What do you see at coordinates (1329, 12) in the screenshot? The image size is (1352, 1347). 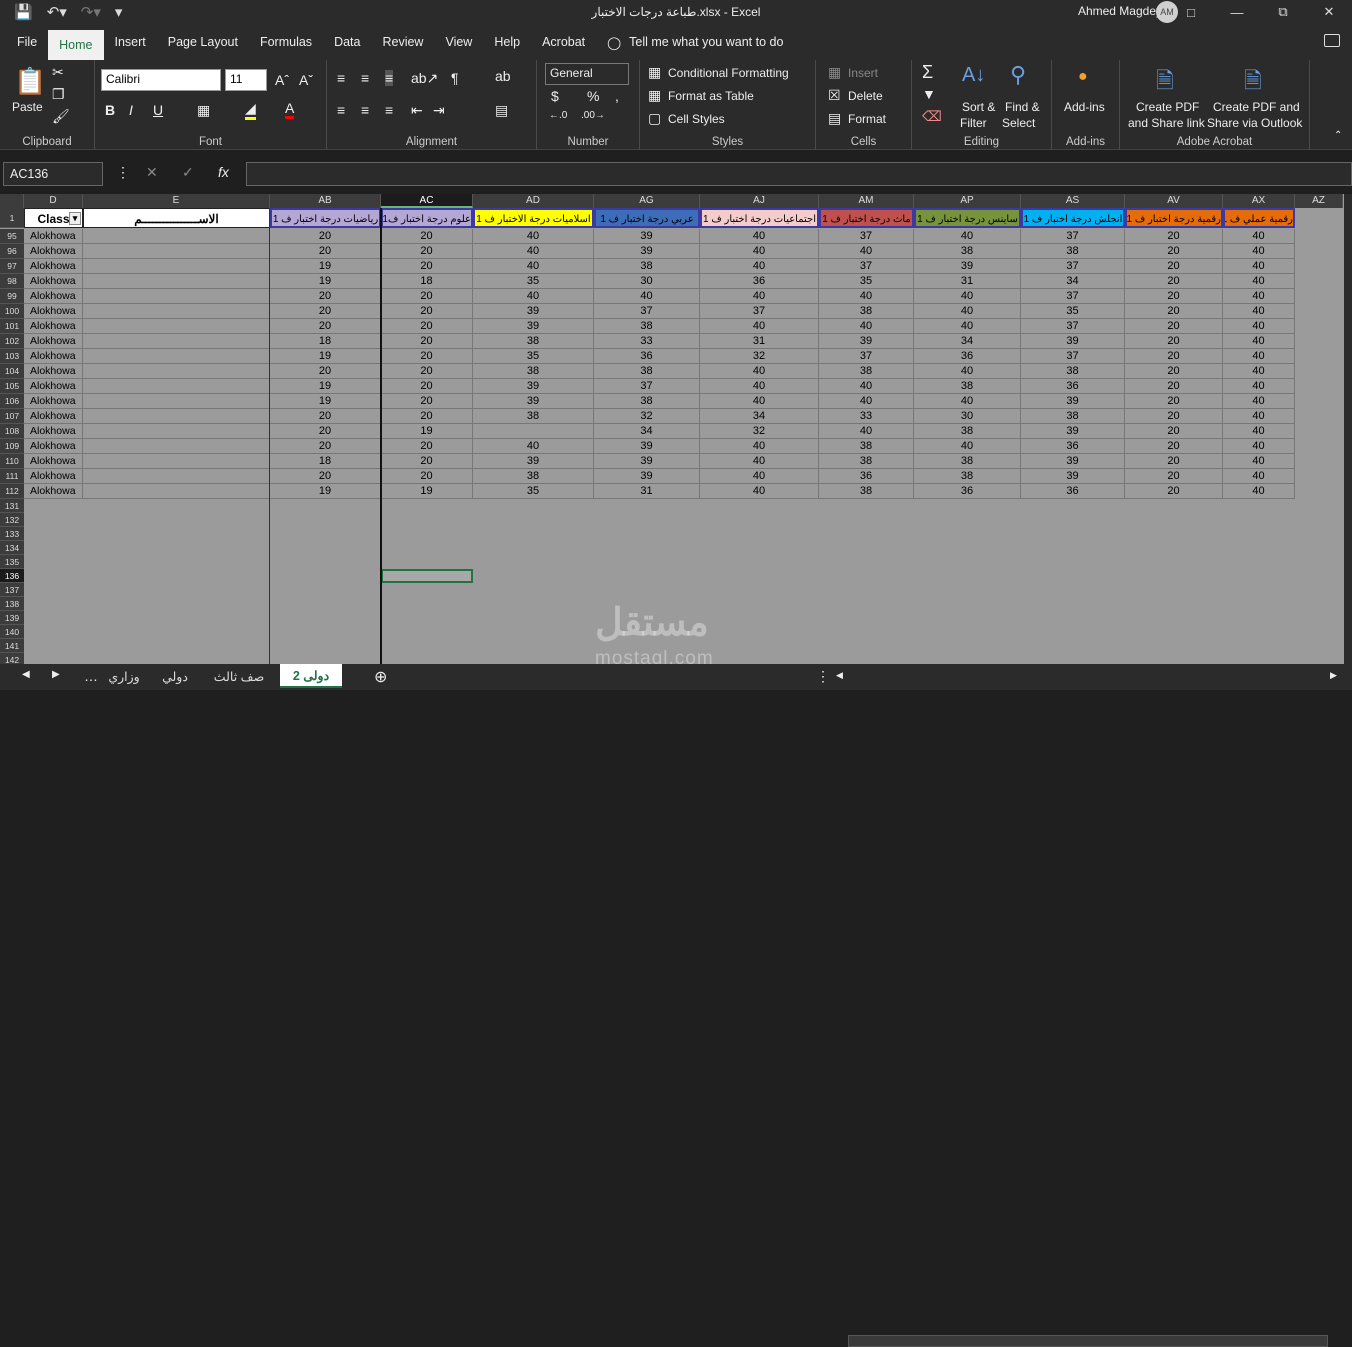 I see `close-icon: ✕` at bounding box center [1329, 12].